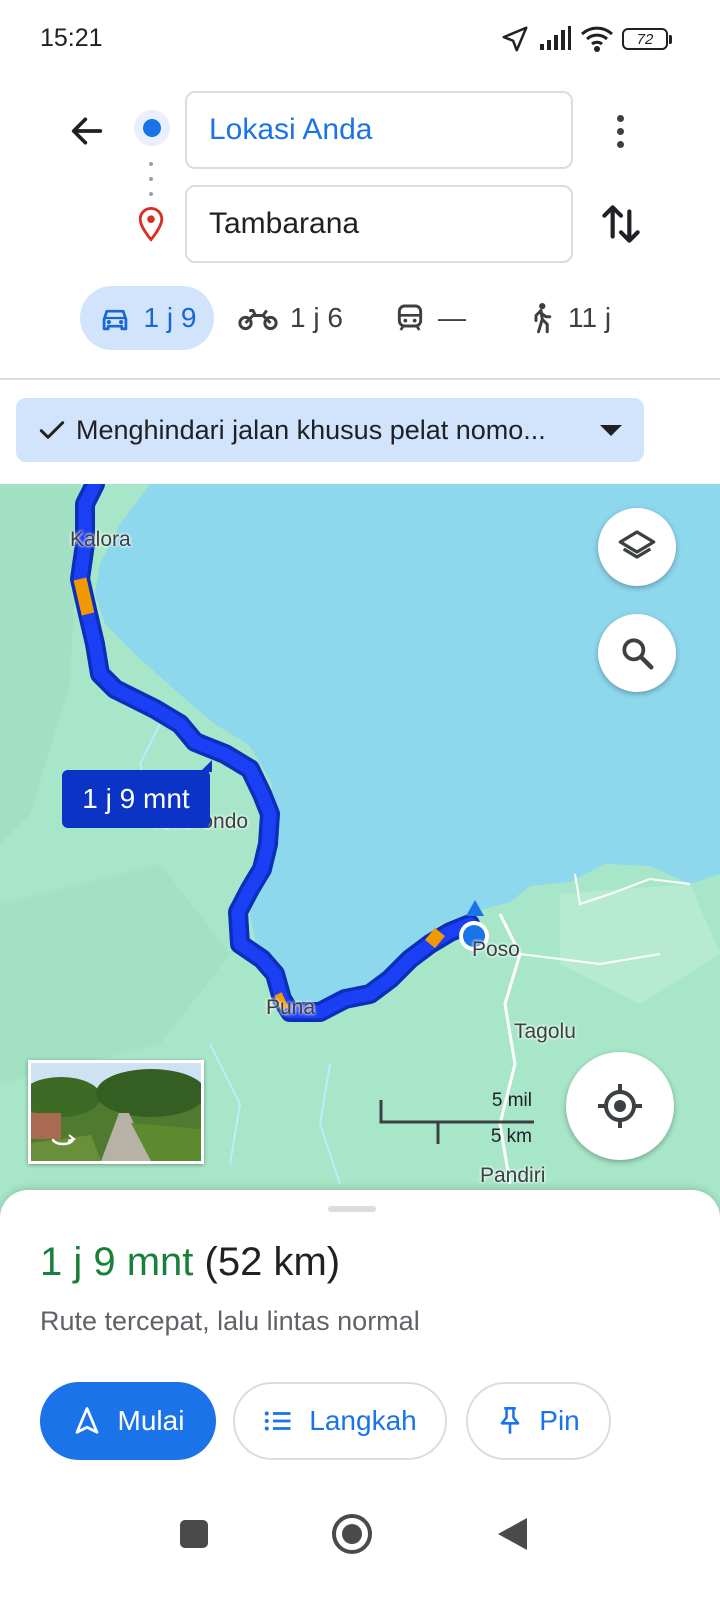 The height and width of the screenshot is (1600, 720). Describe the element at coordinates (52, 430) in the screenshot. I see `check-icon` at that location.